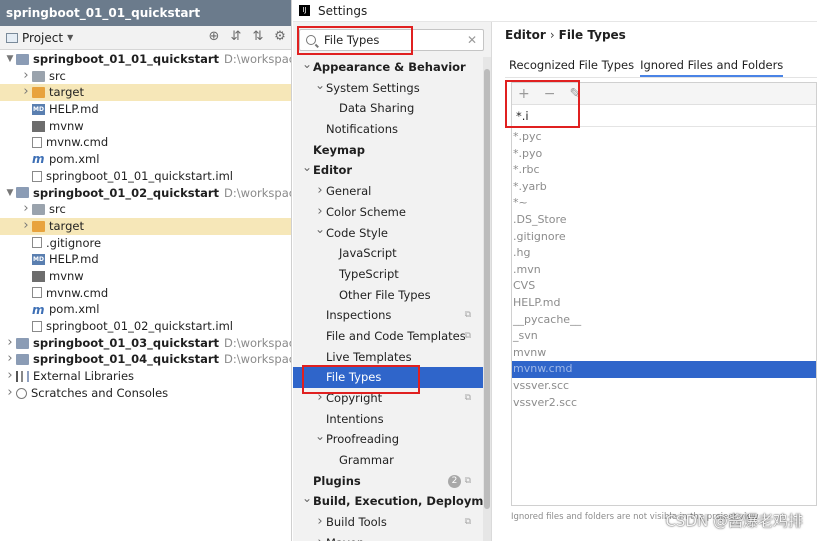  What do you see at coordinates (388, 357) in the screenshot?
I see `settings-nav-item: Live Templates` at bounding box center [388, 357].